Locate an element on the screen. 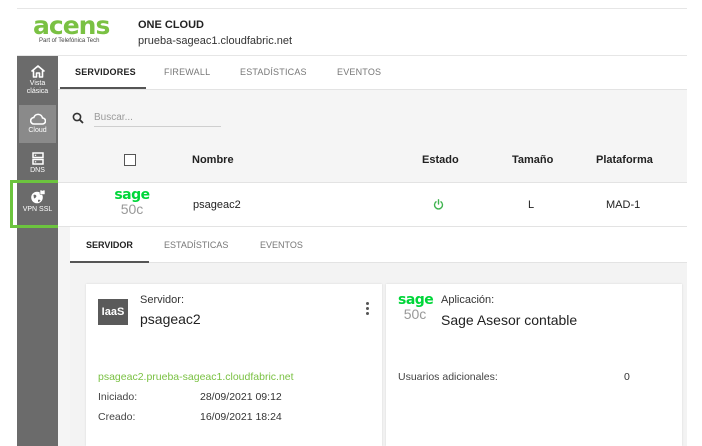  acens-logo: acens Part of Telefónica Tech is located at coordinates (78, 27).